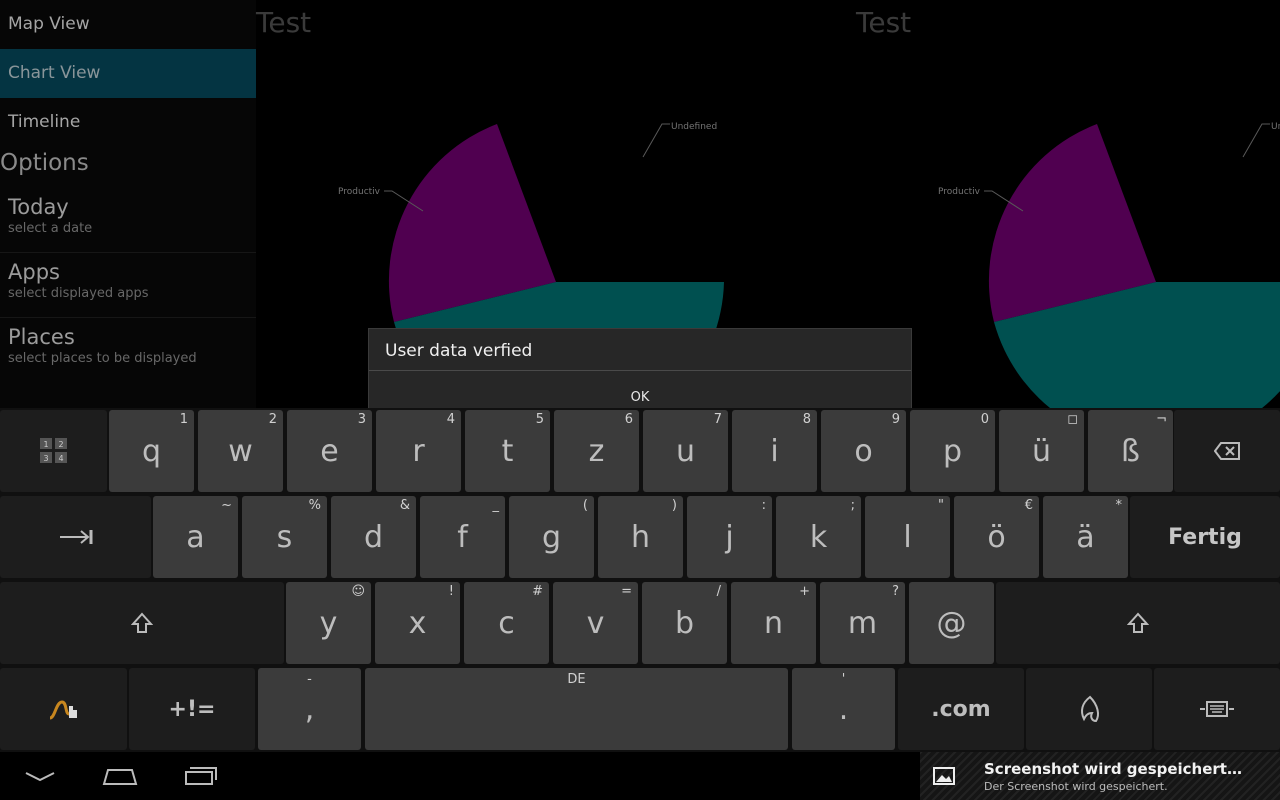  Describe the element at coordinates (996, 537) in the screenshot. I see `key-ö: € ö` at that location.